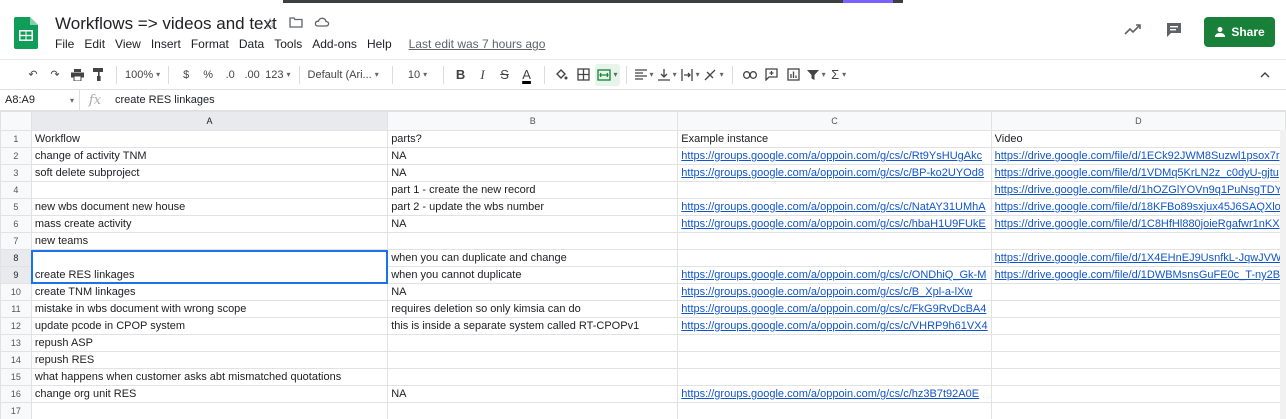 Image resolution: width=1286 pixels, height=419 pixels. I want to click on fill-color-icon, so click(562, 75).